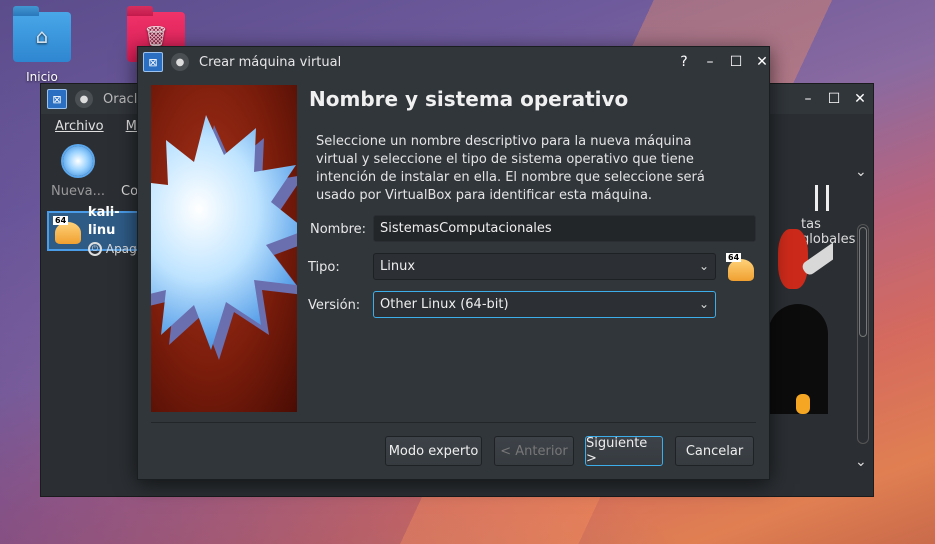  Describe the element at coordinates (684, 62) in the screenshot. I see `help-icon: ?` at that location.